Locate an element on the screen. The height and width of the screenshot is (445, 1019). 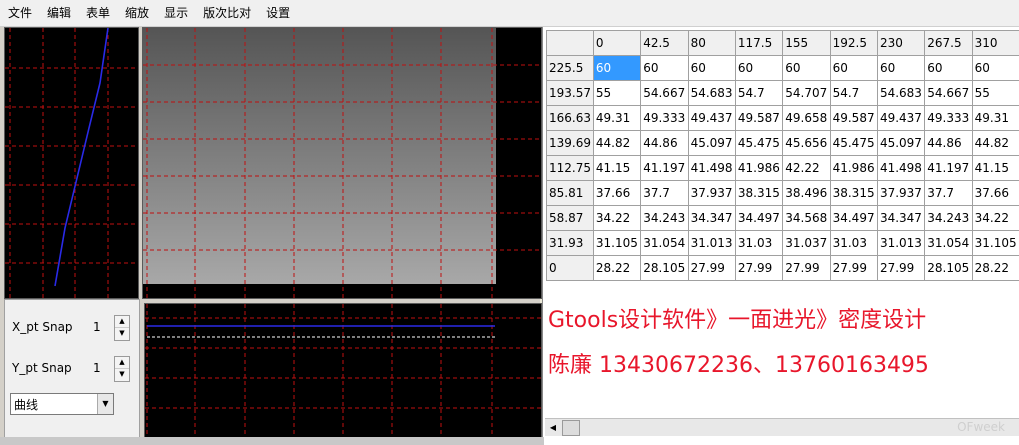
table-cell: 42.22 is located at coordinates (806, 168).